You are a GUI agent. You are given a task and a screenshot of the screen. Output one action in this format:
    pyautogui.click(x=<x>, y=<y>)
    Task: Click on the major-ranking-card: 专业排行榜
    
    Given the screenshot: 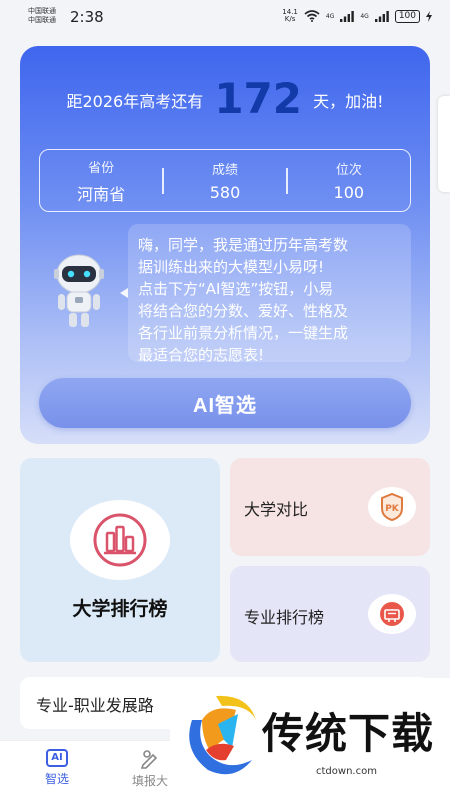 What is the action you would take?
    pyautogui.click(x=330, y=614)
    